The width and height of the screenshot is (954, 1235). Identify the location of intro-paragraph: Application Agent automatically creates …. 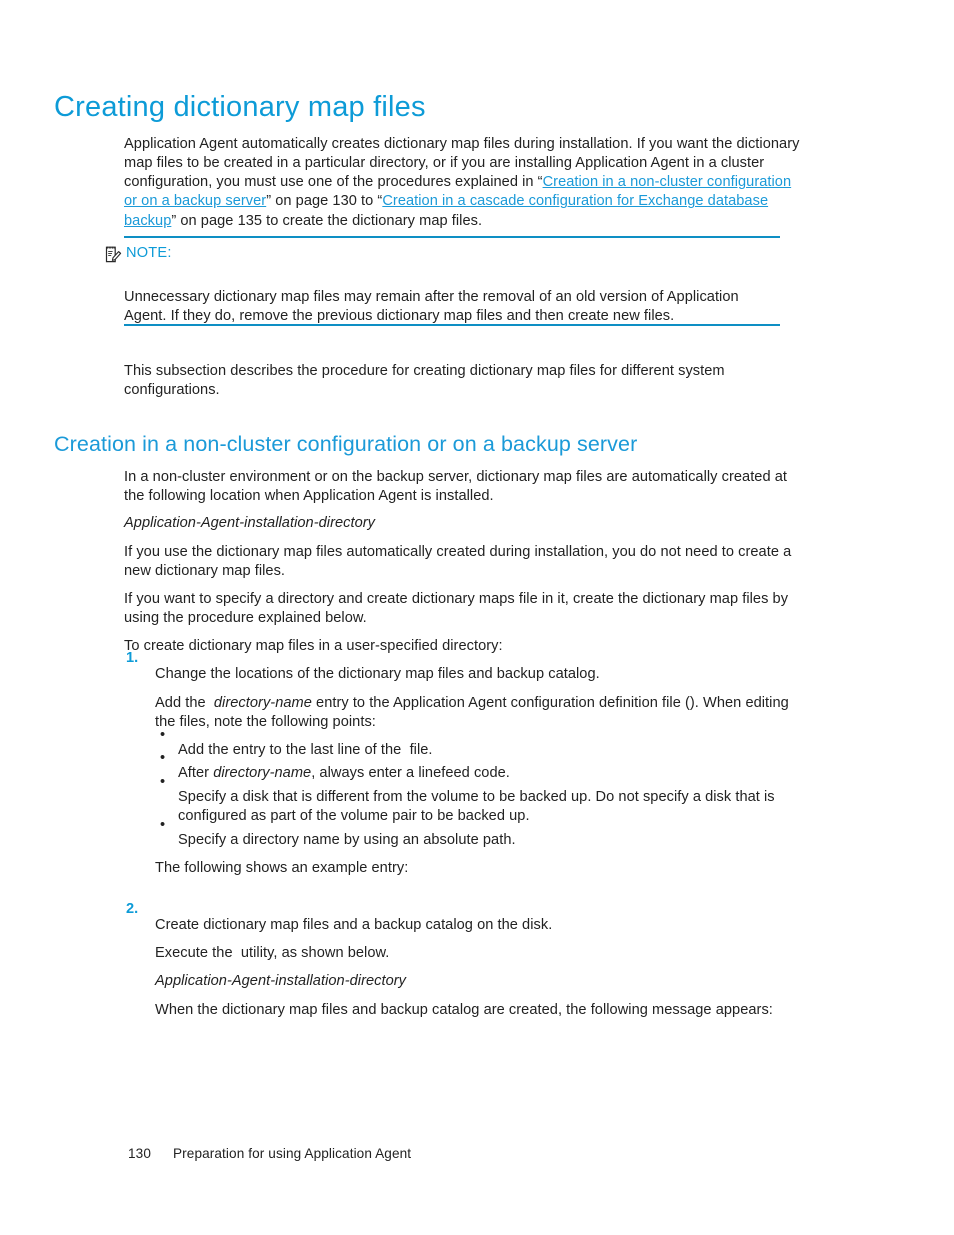
(462, 183).